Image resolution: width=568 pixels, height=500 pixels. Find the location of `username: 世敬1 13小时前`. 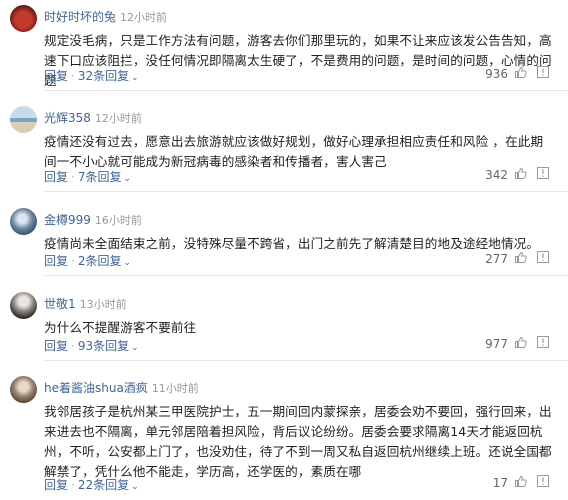

username: 世敬1 13小时前 is located at coordinates (85, 303).